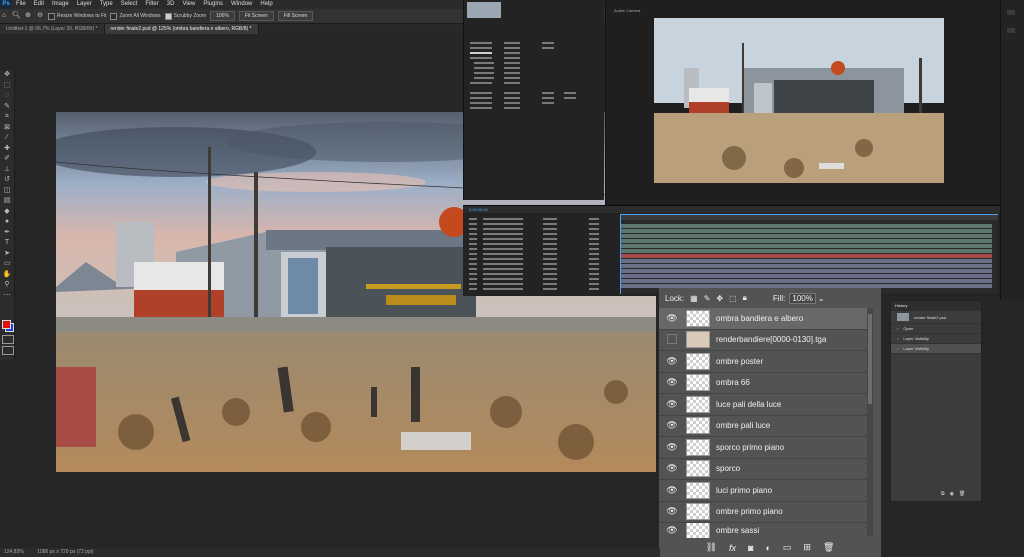 Image resolution: width=1024 pixels, height=557 pixels. Describe the element at coordinates (188, 4) in the screenshot. I see `menu-view: View` at that location.